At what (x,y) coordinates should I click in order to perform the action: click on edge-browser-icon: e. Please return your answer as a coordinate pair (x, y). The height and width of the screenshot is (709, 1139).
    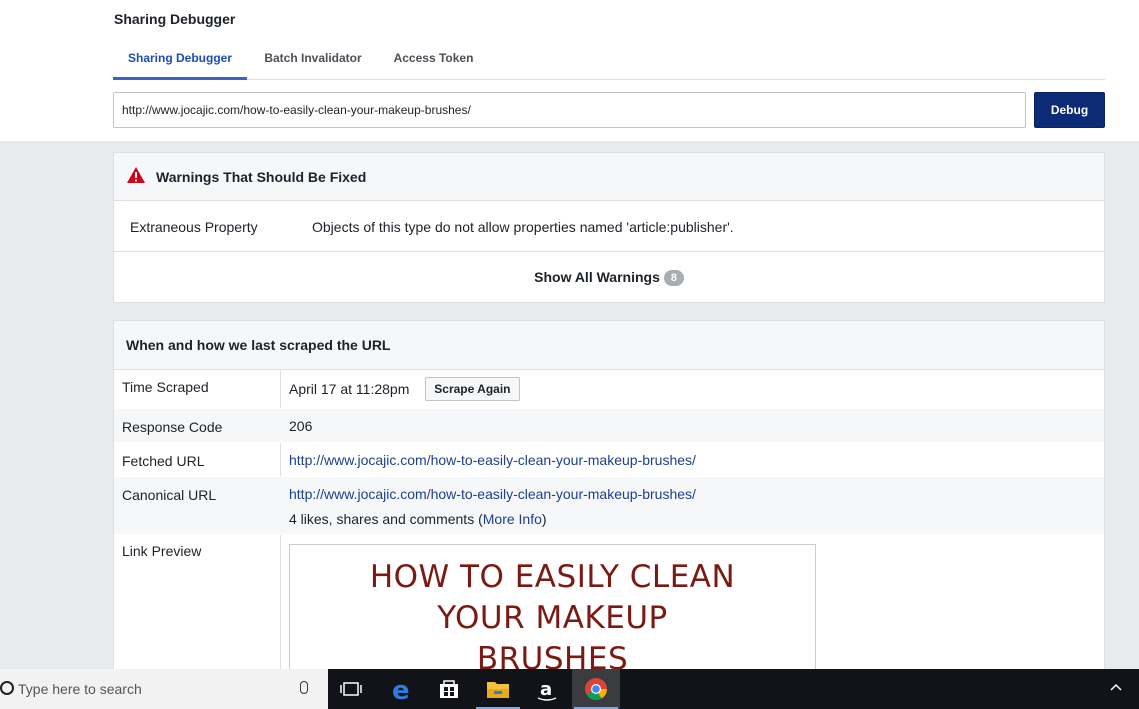
    Looking at the image, I should click on (401, 689).